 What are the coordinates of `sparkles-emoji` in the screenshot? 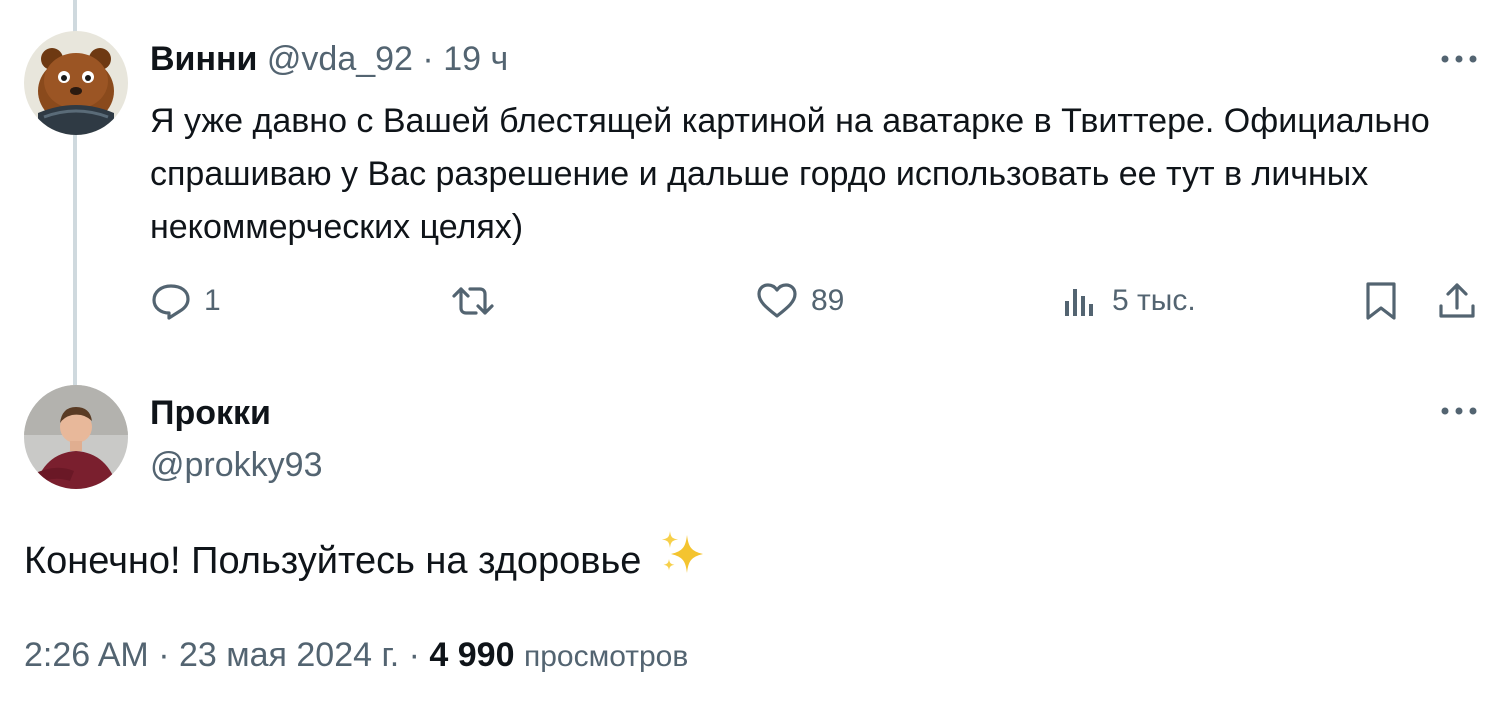 It's located at (682, 561).